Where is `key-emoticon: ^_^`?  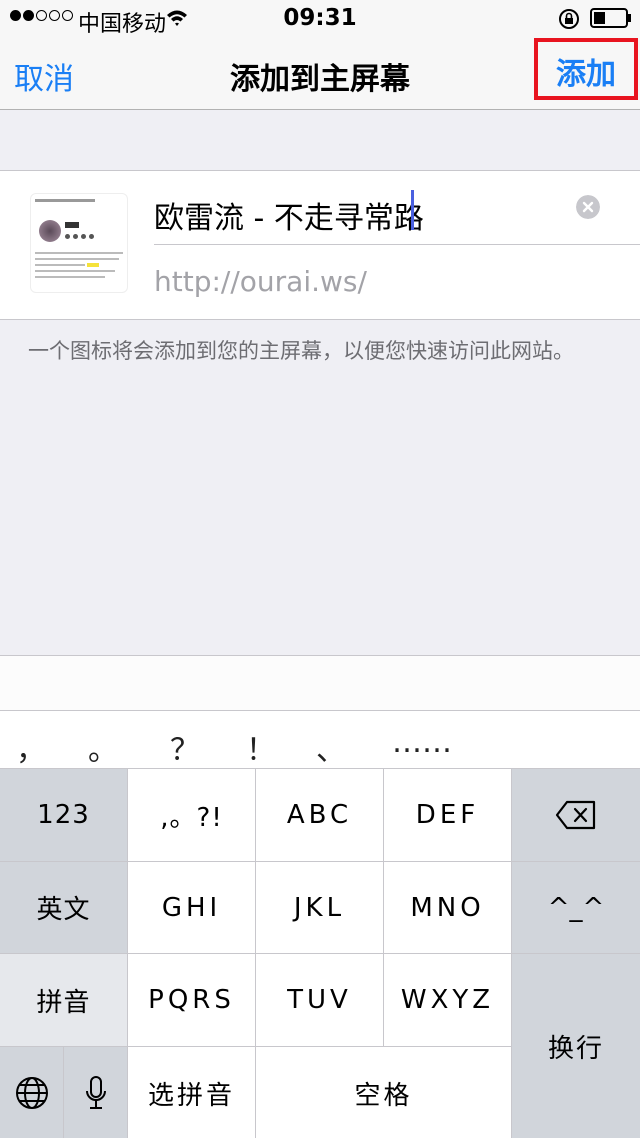
key-emoticon: ^_^ is located at coordinates (576, 908).